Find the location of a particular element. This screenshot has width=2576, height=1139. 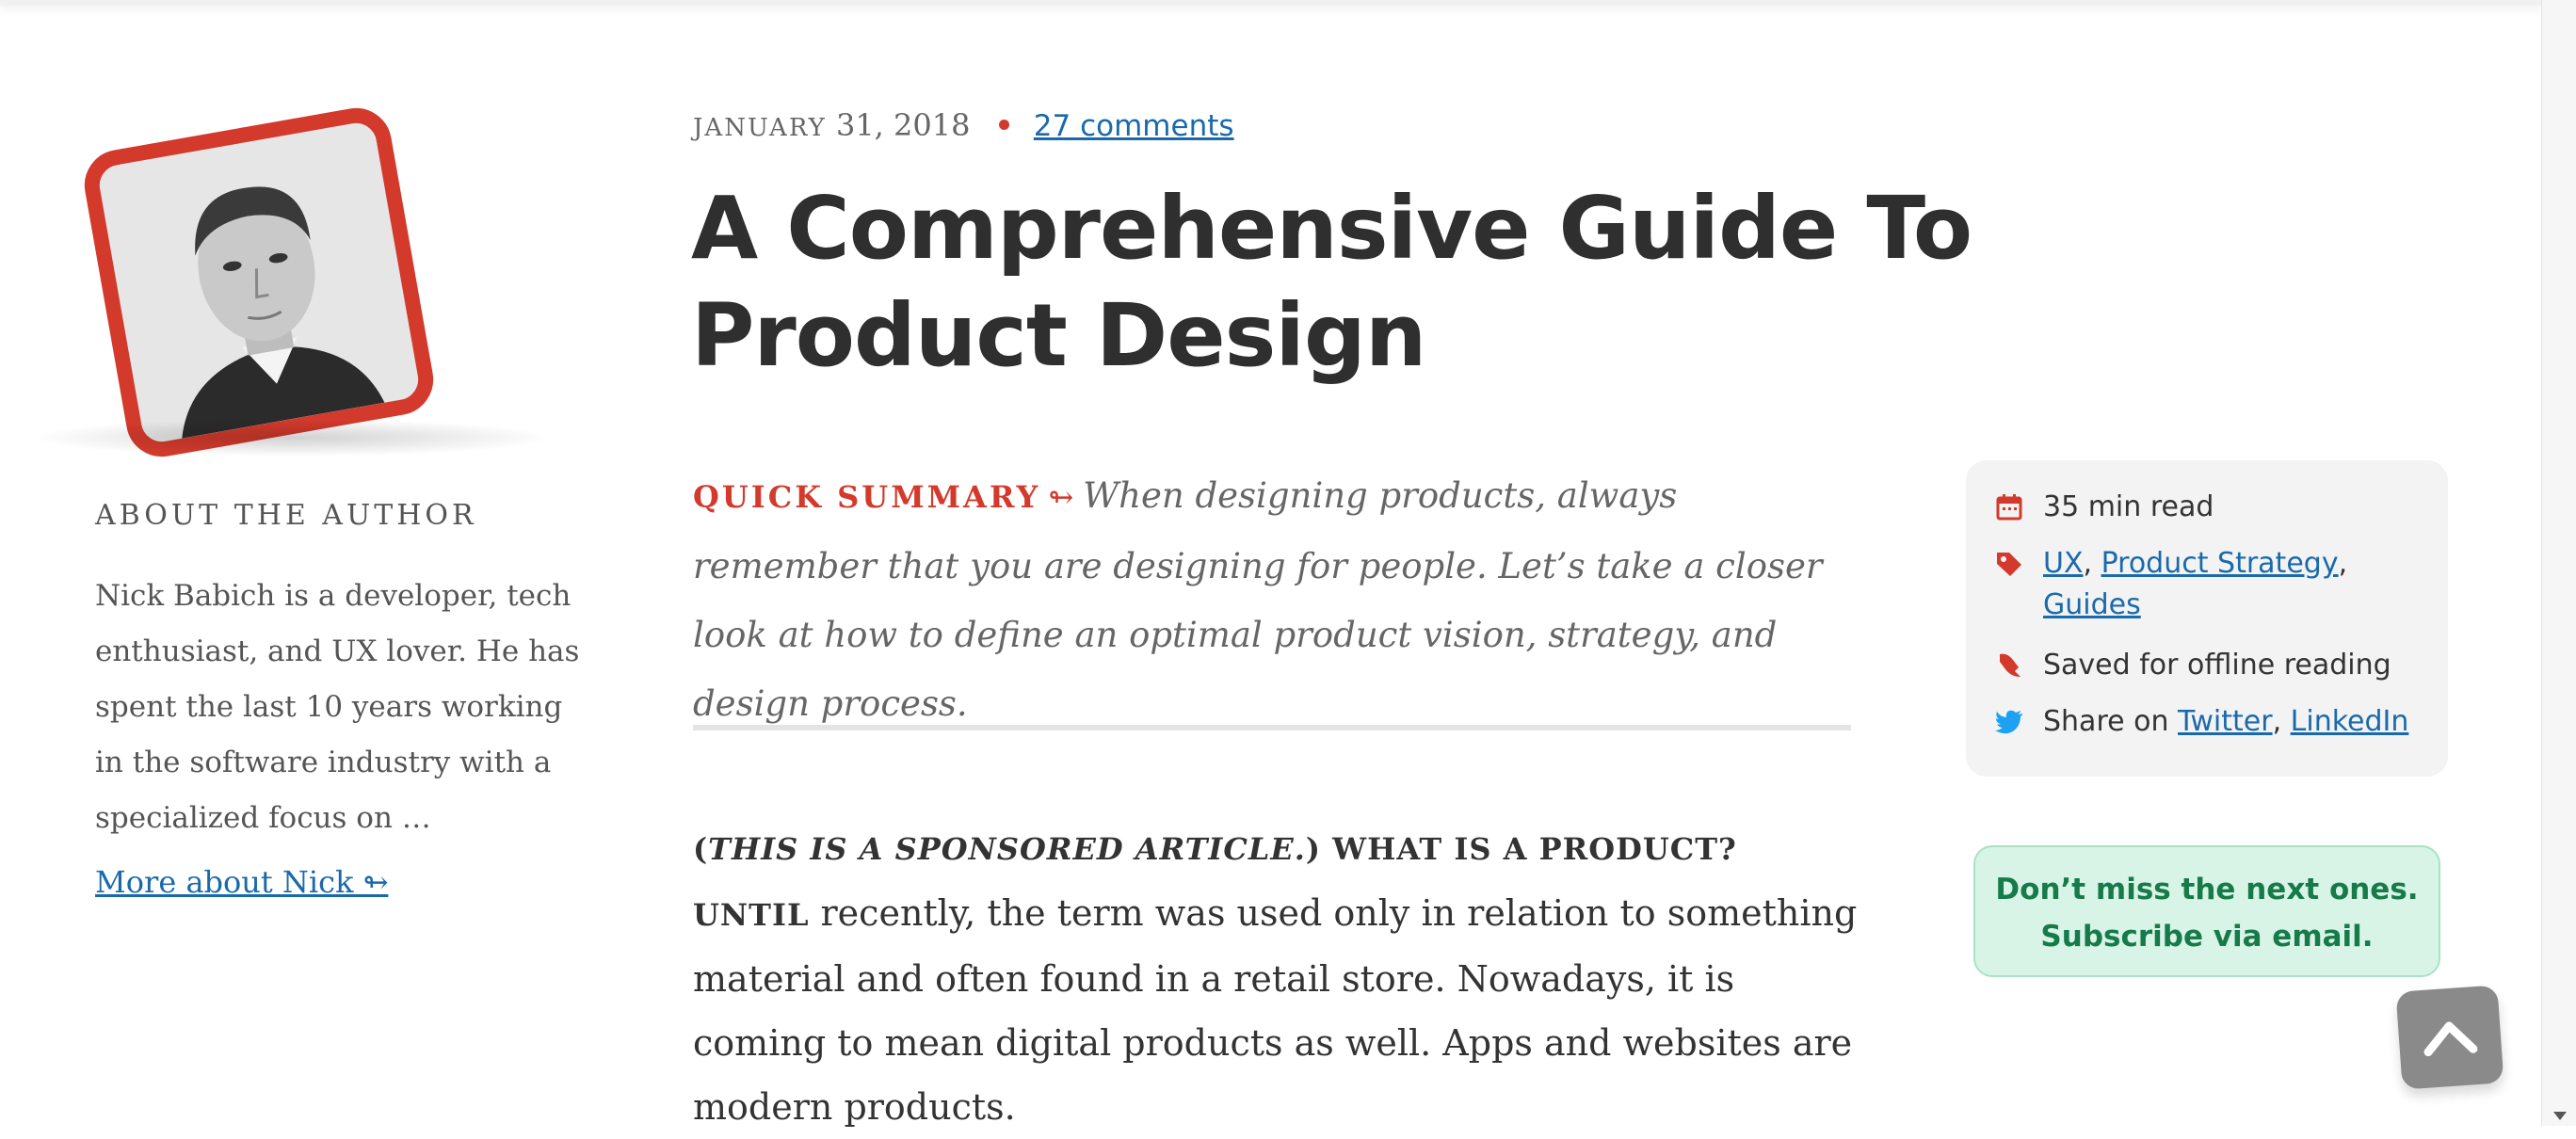

tag-link-guides: Guides is located at coordinates (2092, 604).